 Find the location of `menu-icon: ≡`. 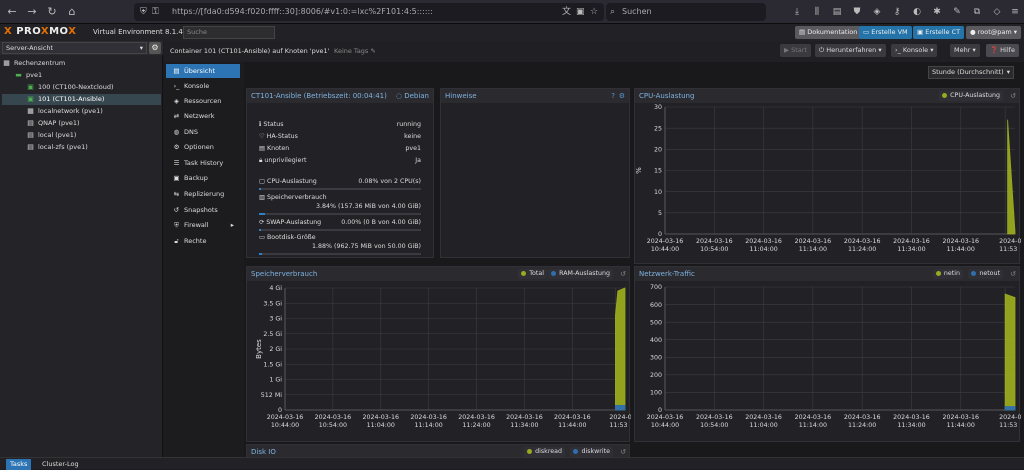

menu-icon: ≡ is located at coordinates (1015, 12).